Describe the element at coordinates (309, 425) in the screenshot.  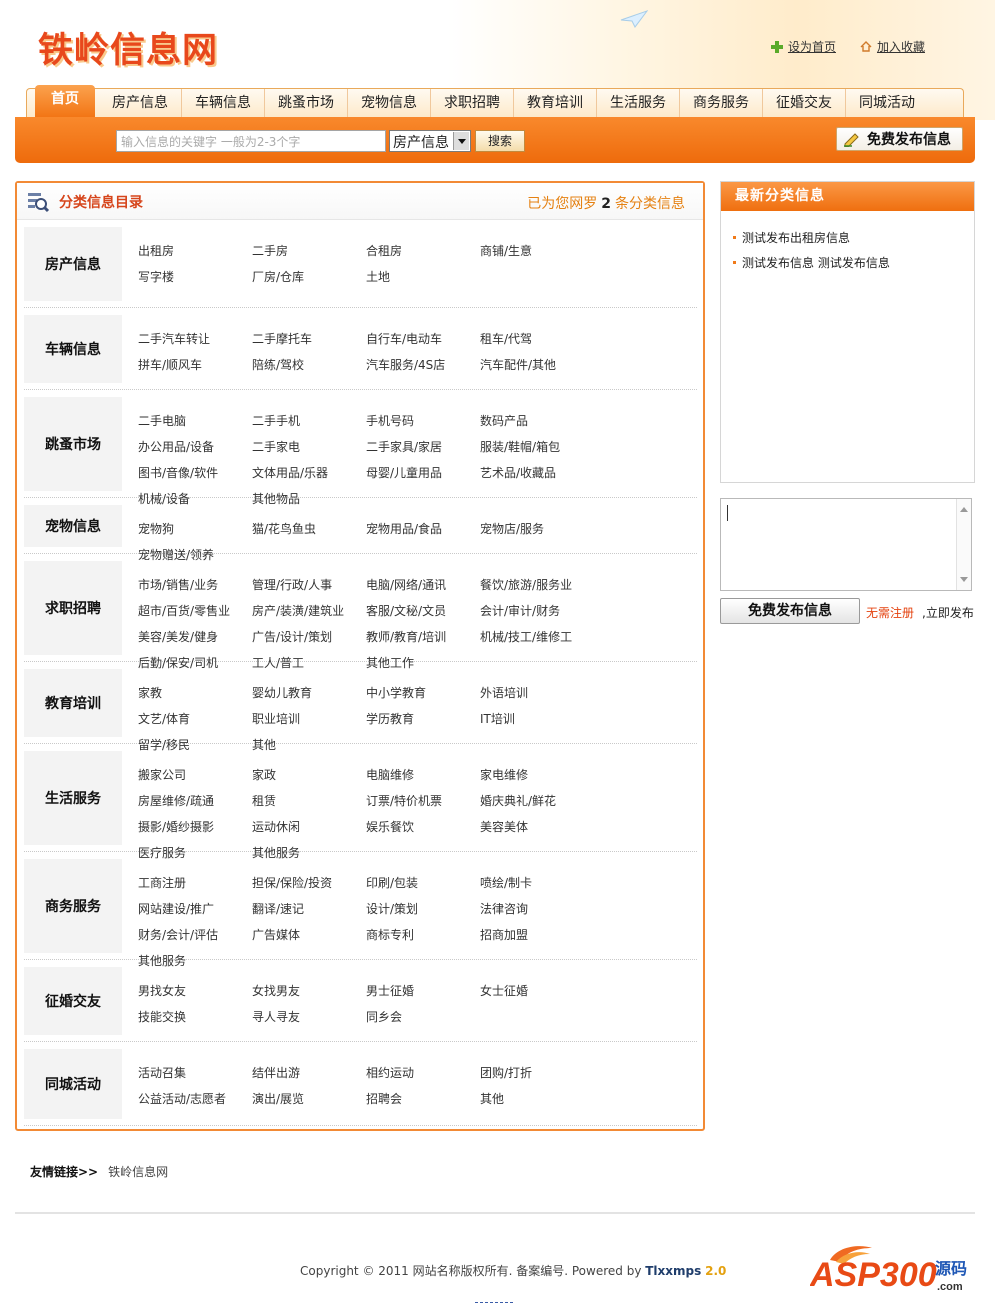
I see `category-link: 二手手机` at that location.